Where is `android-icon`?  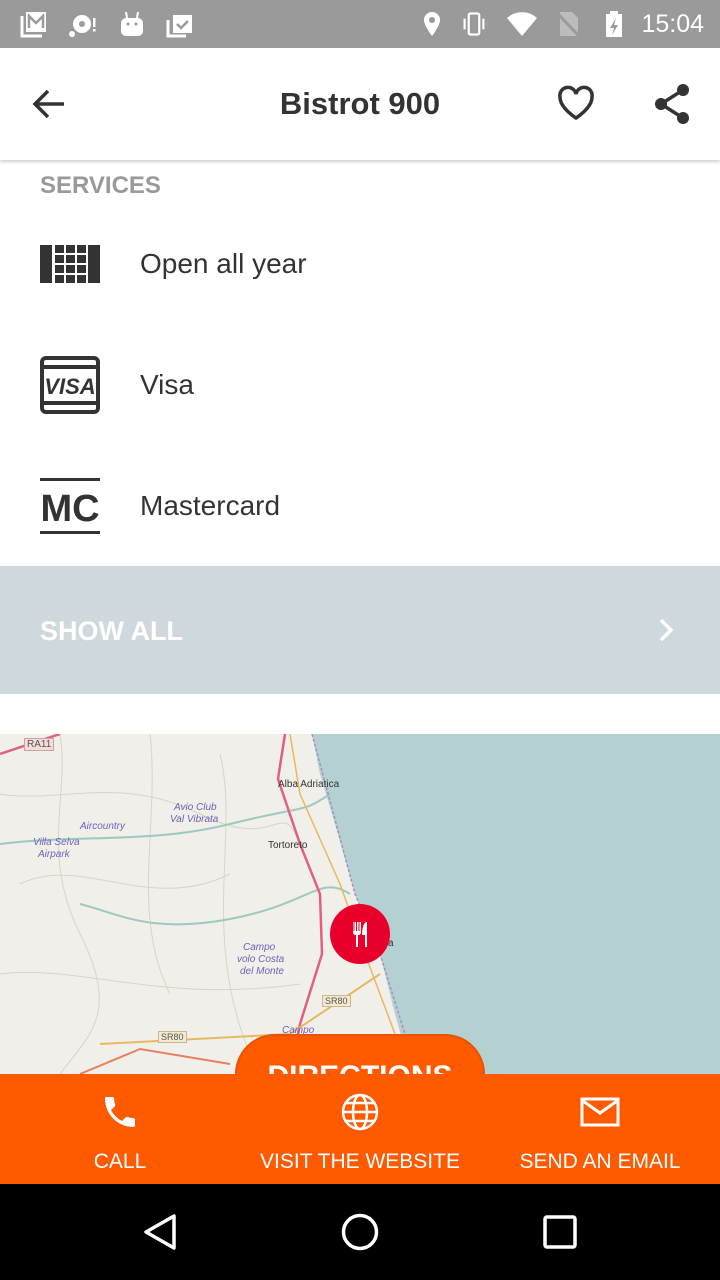 android-icon is located at coordinates (132, 23).